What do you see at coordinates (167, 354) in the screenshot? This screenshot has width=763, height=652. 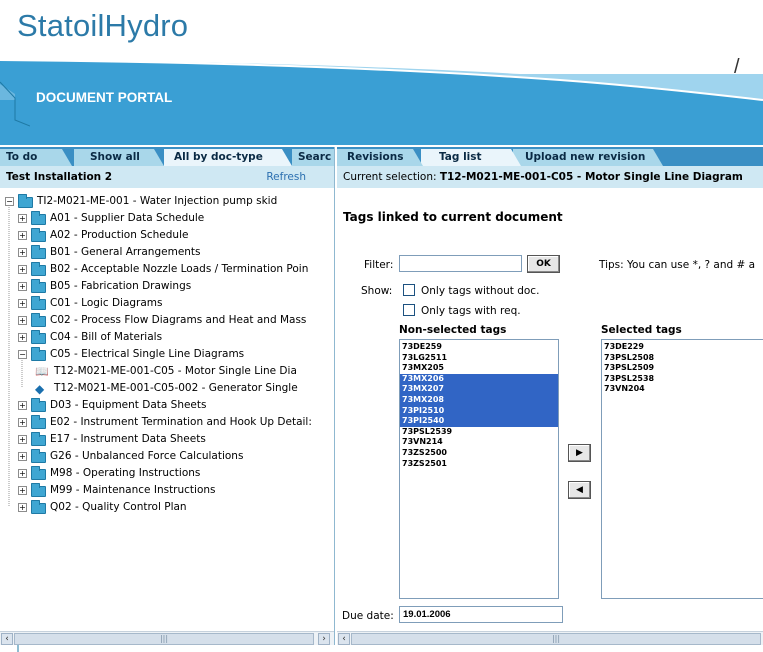 I see `tree-item: − C05 - Electrical Single Line Diagrams` at bounding box center [167, 354].